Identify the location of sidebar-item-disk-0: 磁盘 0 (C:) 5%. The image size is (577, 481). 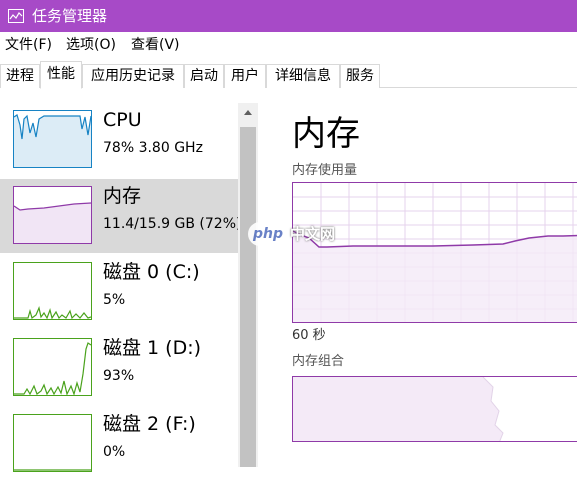
(119, 292).